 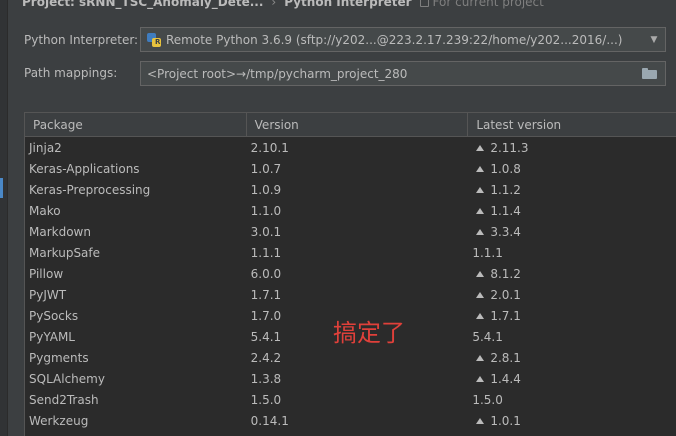 I want to click on package-version: 1.3.8, so click(x=266, y=378).